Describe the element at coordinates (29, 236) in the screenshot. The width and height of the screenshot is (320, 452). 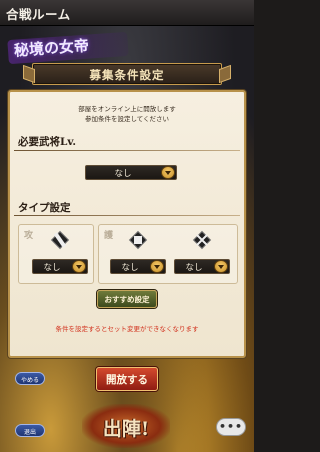
I see `attack-type-label: 攻` at that location.